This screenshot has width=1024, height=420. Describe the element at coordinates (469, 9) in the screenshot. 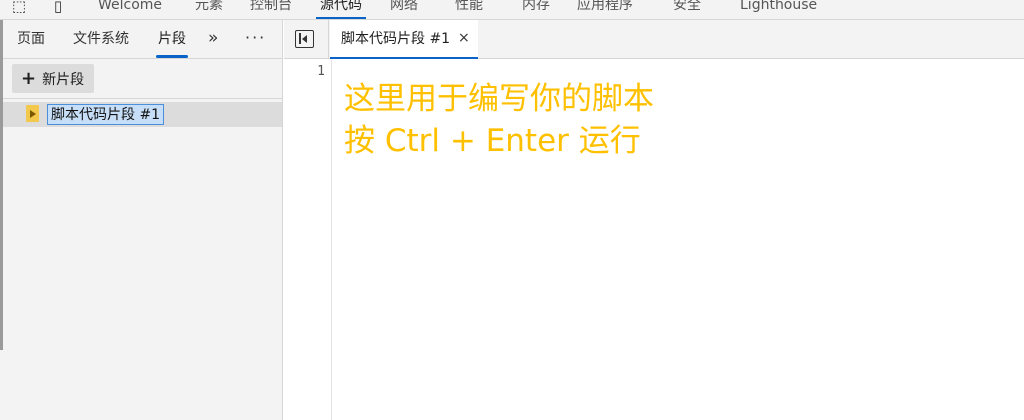

I see `tab-performance: 性能` at that location.